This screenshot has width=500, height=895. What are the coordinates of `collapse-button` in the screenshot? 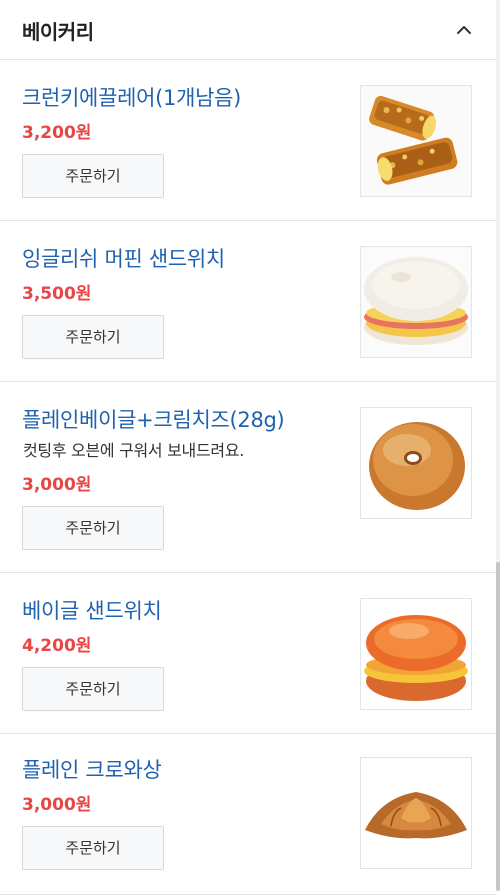 It's located at (464, 30).